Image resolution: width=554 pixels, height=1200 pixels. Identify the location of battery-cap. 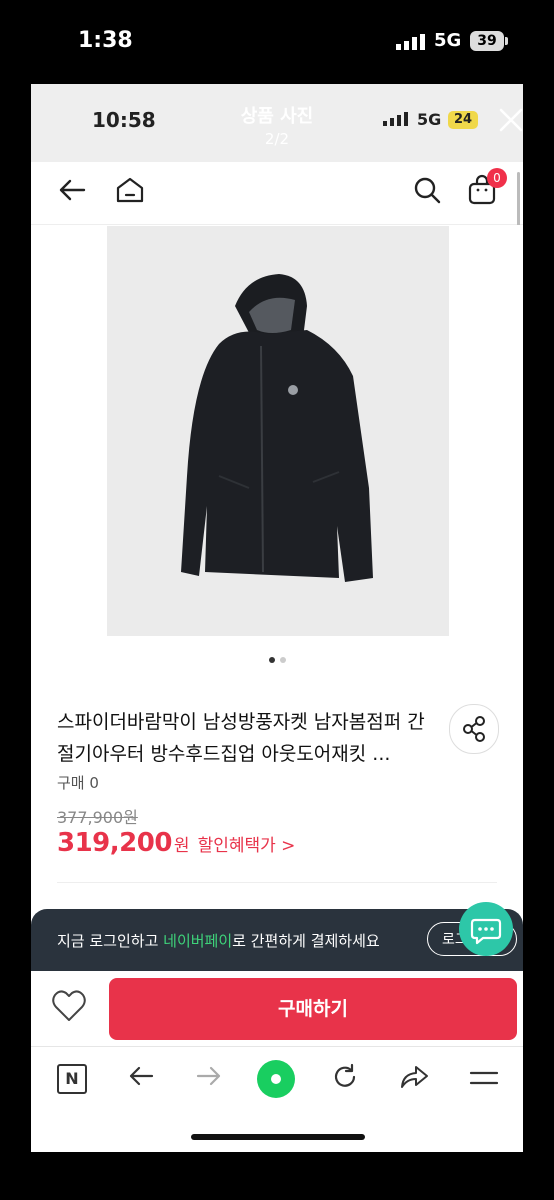
(506, 41).